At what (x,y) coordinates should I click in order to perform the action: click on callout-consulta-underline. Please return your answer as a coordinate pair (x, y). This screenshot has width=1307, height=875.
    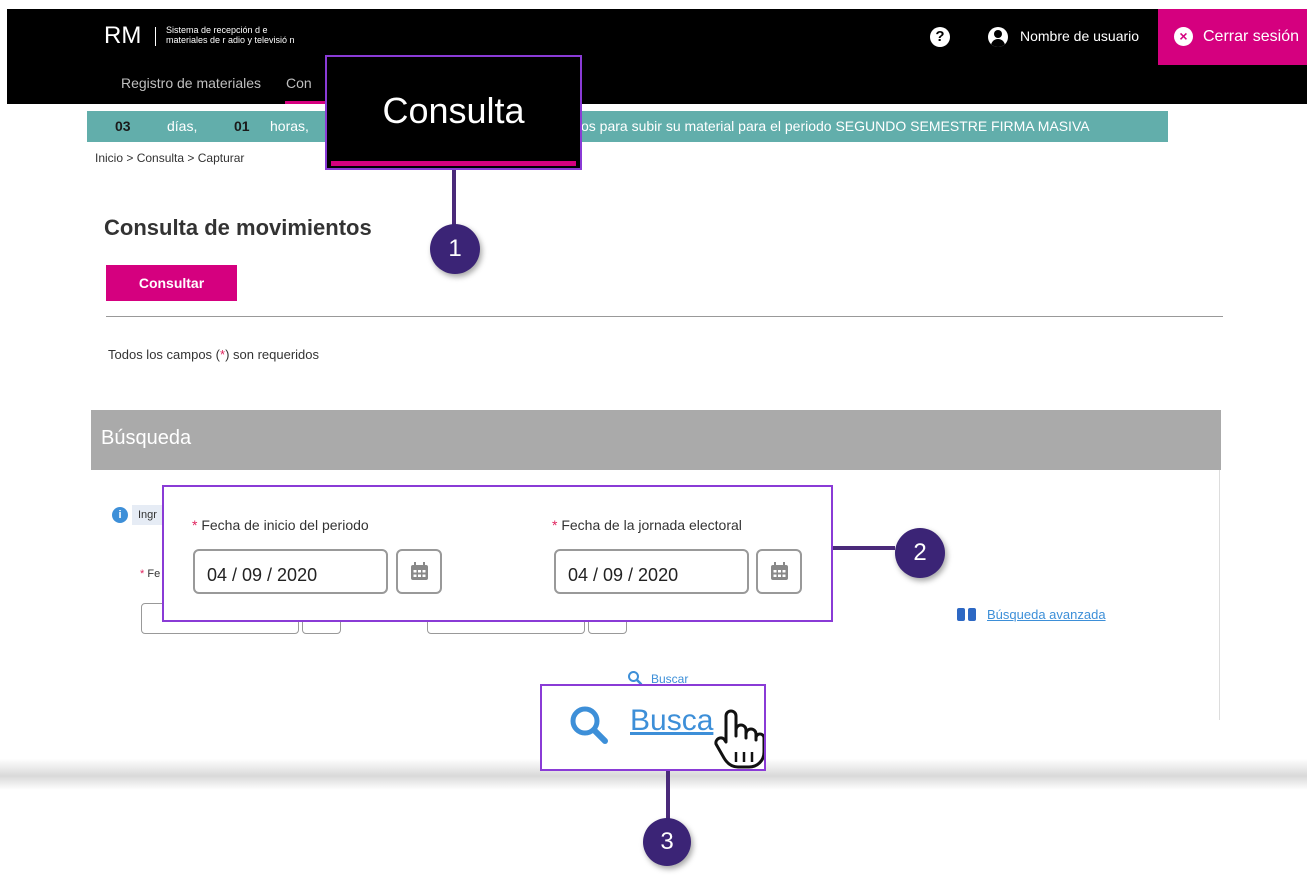
    Looking at the image, I should click on (453, 163).